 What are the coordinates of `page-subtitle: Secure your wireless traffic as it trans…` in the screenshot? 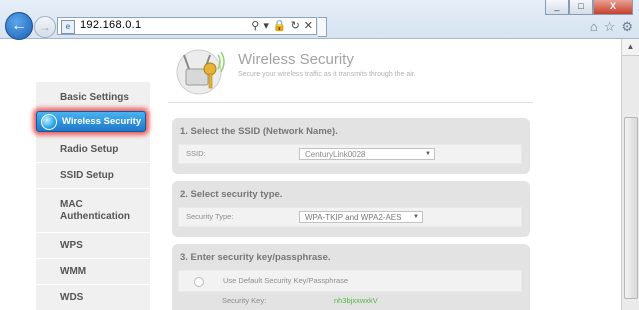 It's located at (327, 74).